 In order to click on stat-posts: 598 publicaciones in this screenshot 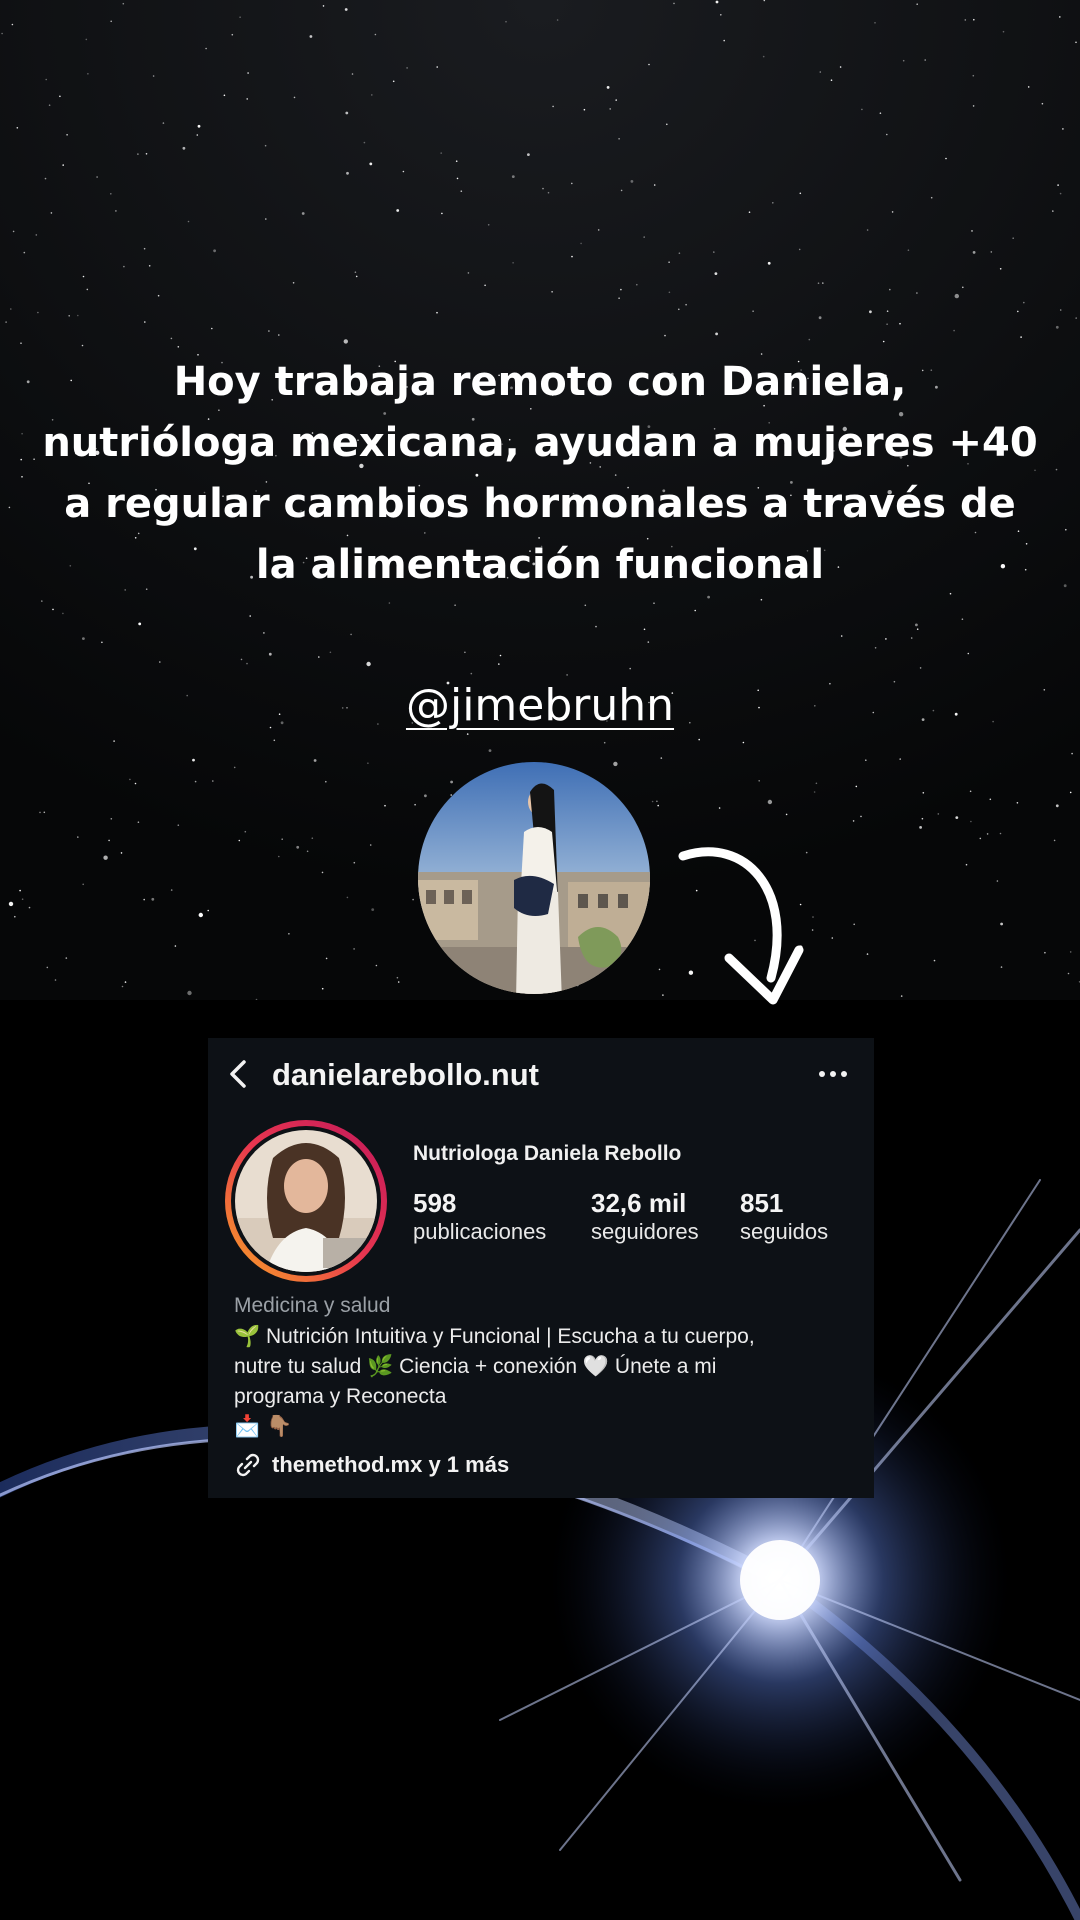, I will do `click(479, 1217)`.